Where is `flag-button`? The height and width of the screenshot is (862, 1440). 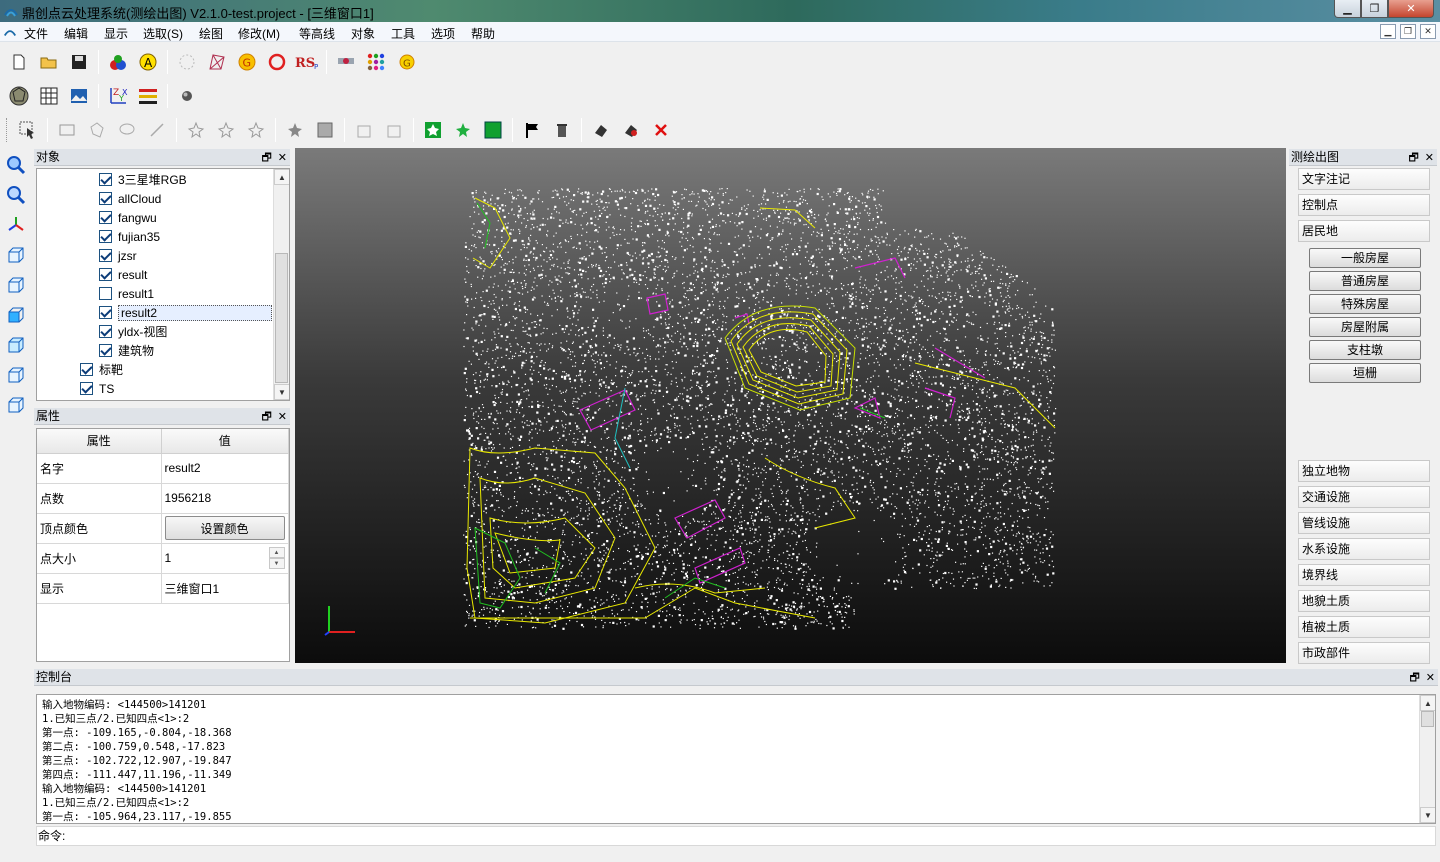
flag-button is located at coordinates (532, 130).